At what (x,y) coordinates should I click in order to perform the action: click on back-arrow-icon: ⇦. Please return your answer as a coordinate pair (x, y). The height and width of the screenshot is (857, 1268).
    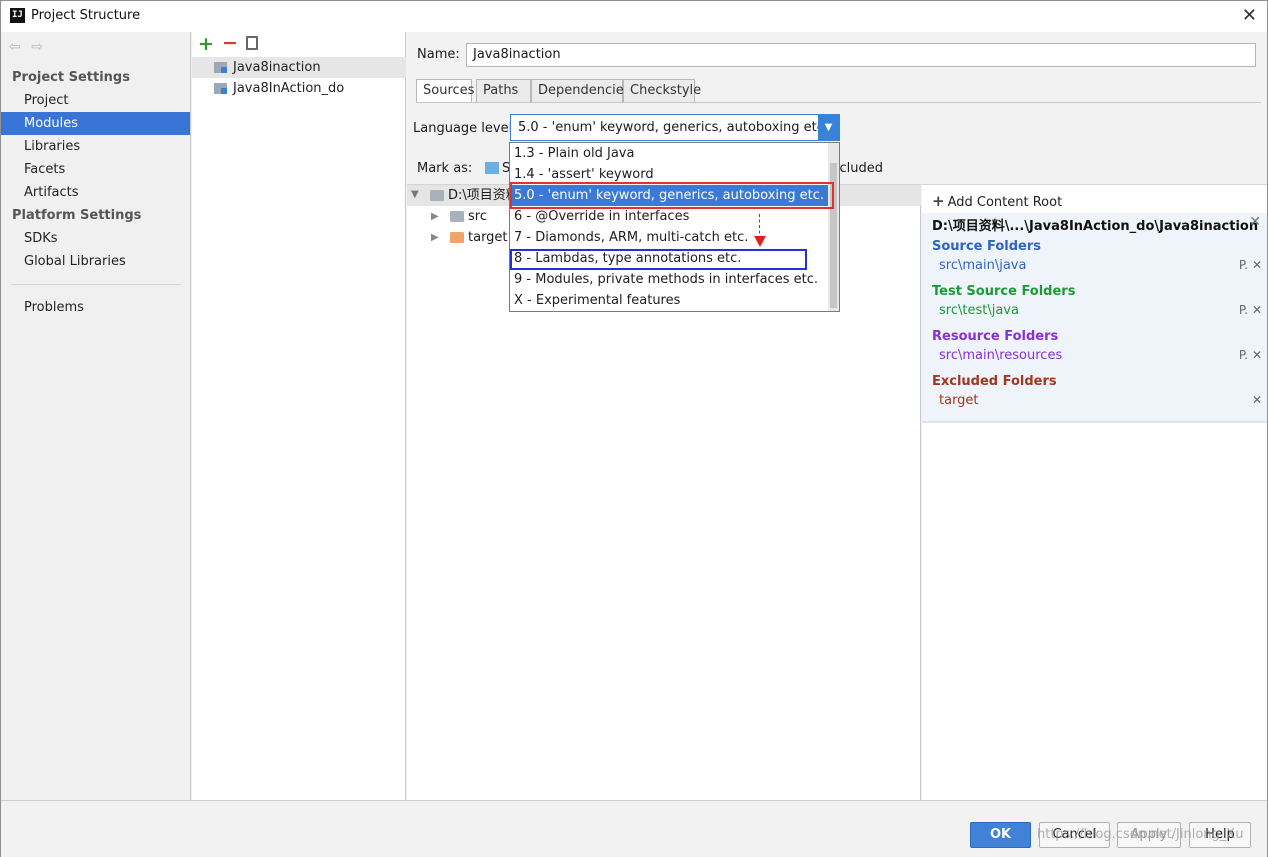
    Looking at the image, I should click on (15, 47).